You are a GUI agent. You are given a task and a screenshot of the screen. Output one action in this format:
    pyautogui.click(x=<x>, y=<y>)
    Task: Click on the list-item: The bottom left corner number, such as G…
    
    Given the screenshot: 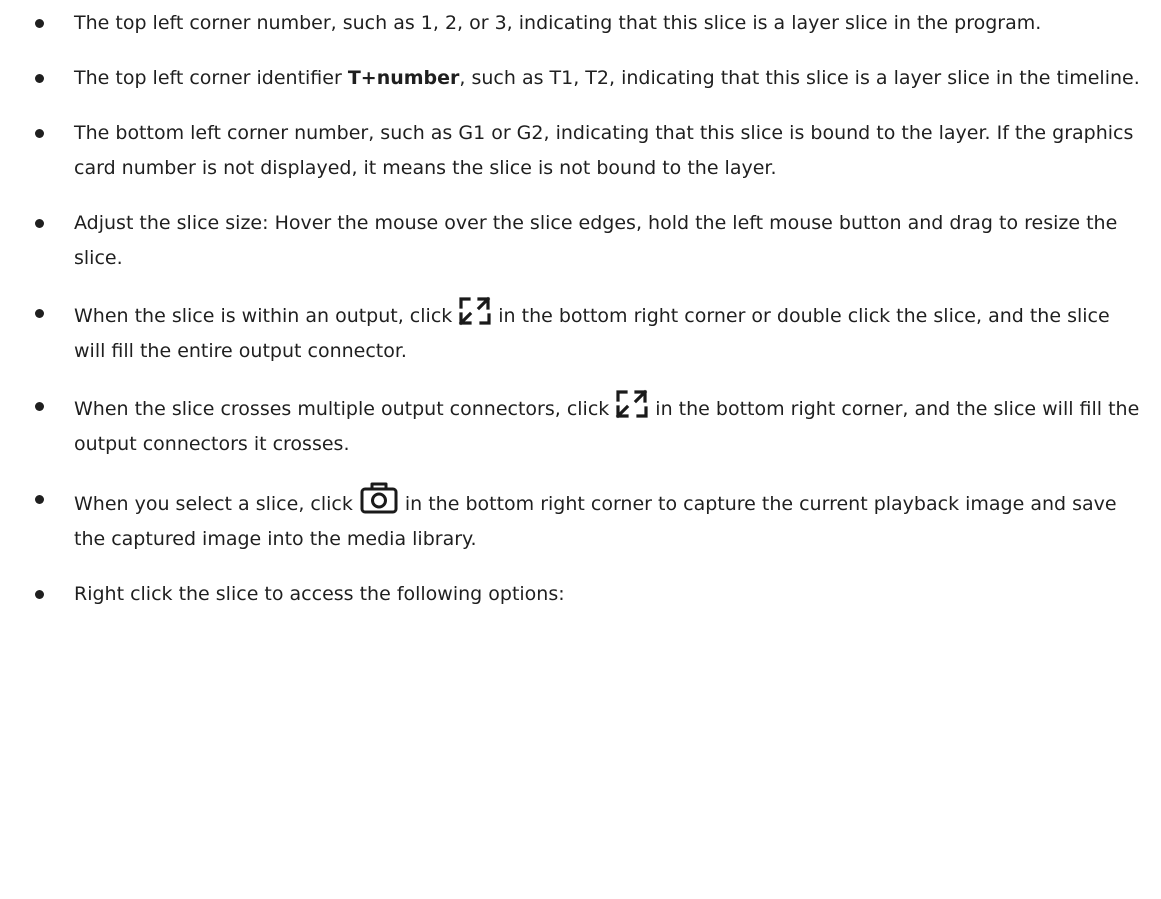 What is the action you would take?
    pyautogui.click(x=580, y=151)
    